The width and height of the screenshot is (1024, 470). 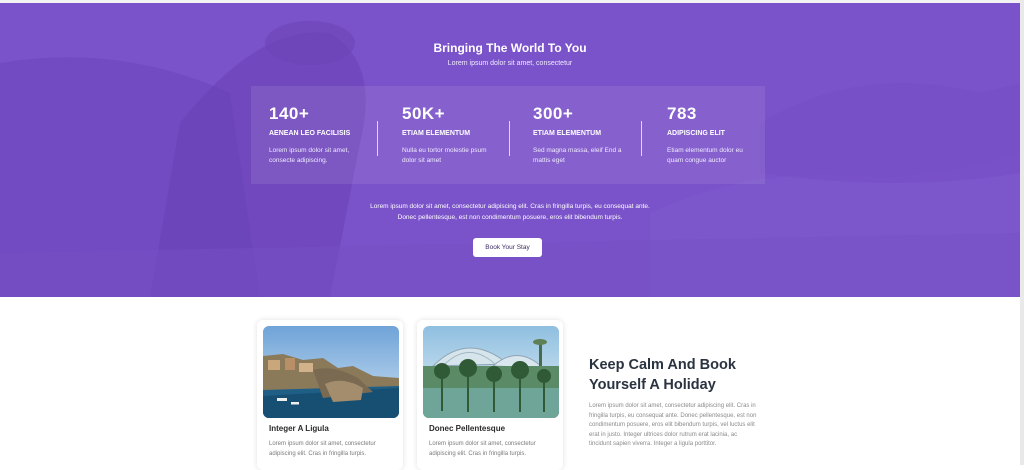 I want to click on stat-value: 140+, so click(x=289, y=113).